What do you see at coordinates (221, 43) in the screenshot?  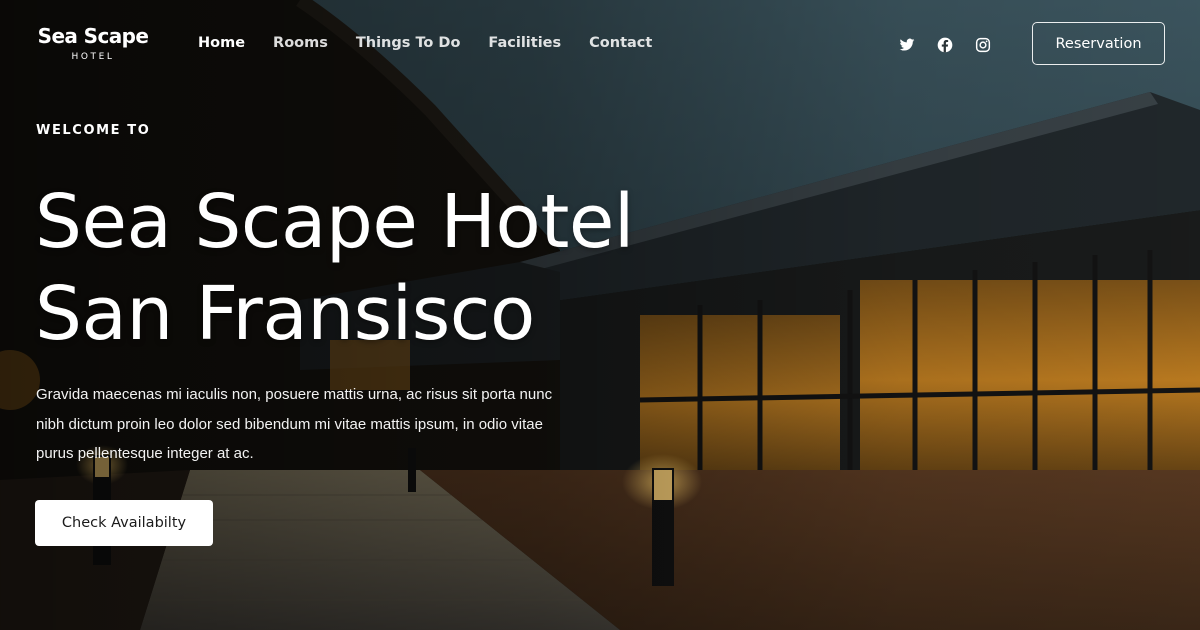 I see `nav-item-home: Home` at bounding box center [221, 43].